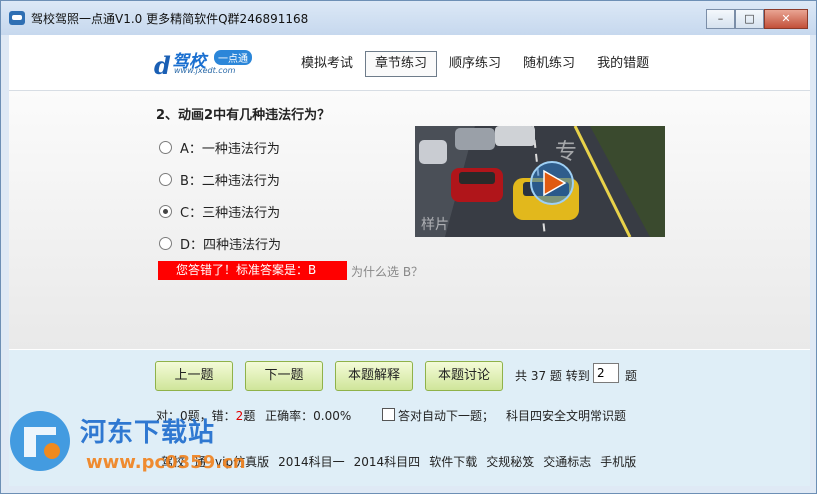 Image resolution: width=817 pixels, height=494 pixels. What do you see at coordinates (194, 376) in the screenshot?
I see `prev-button: 上一题` at bounding box center [194, 376].